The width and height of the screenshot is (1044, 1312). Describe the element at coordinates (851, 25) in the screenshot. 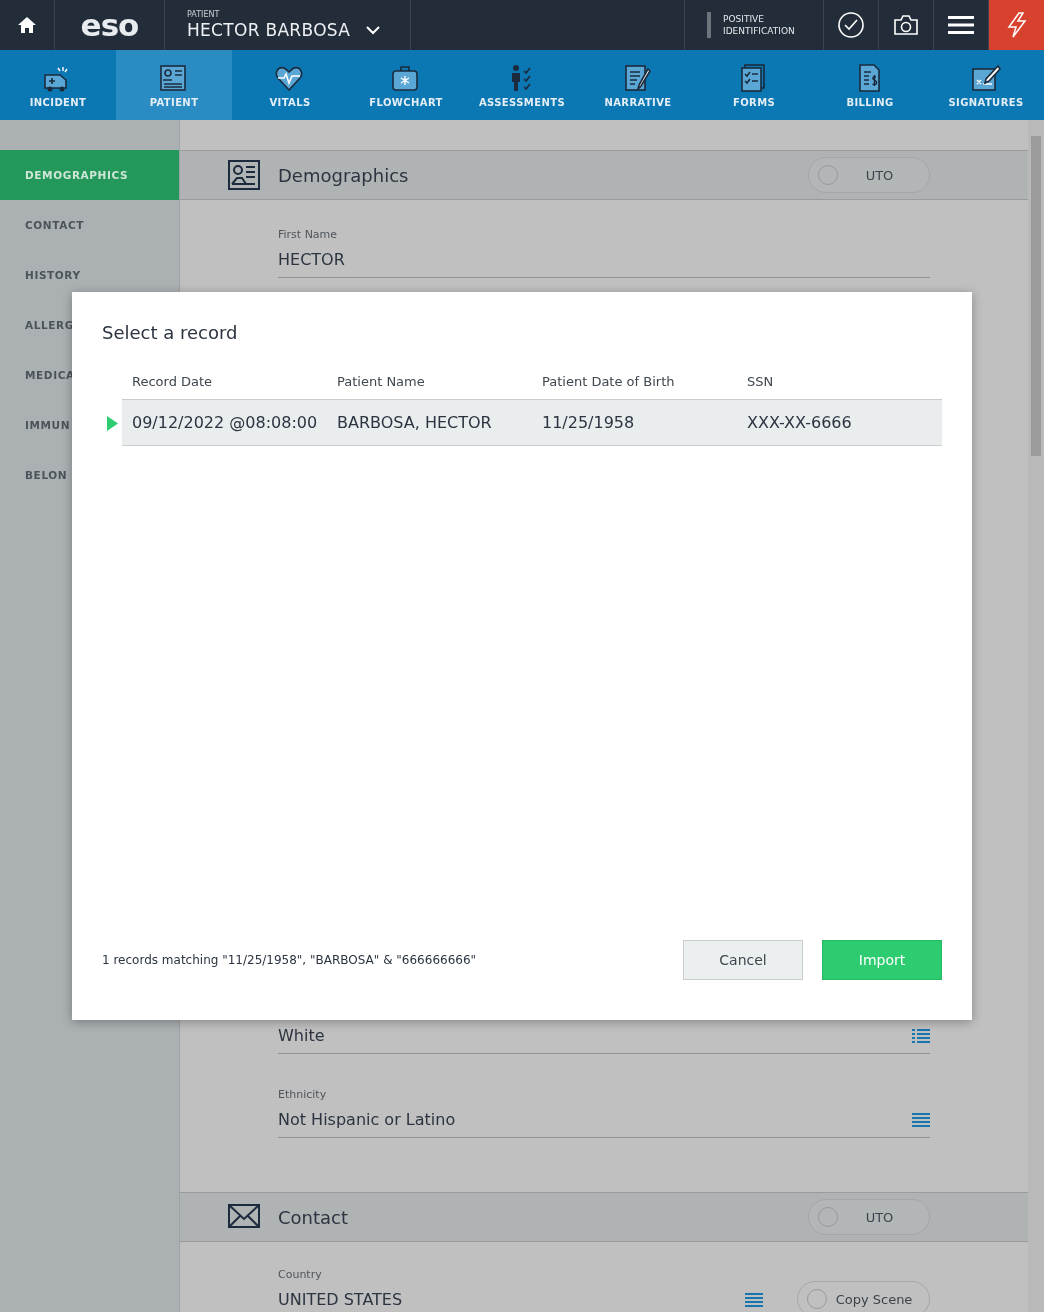

I see `check-circle-icon` at that location.